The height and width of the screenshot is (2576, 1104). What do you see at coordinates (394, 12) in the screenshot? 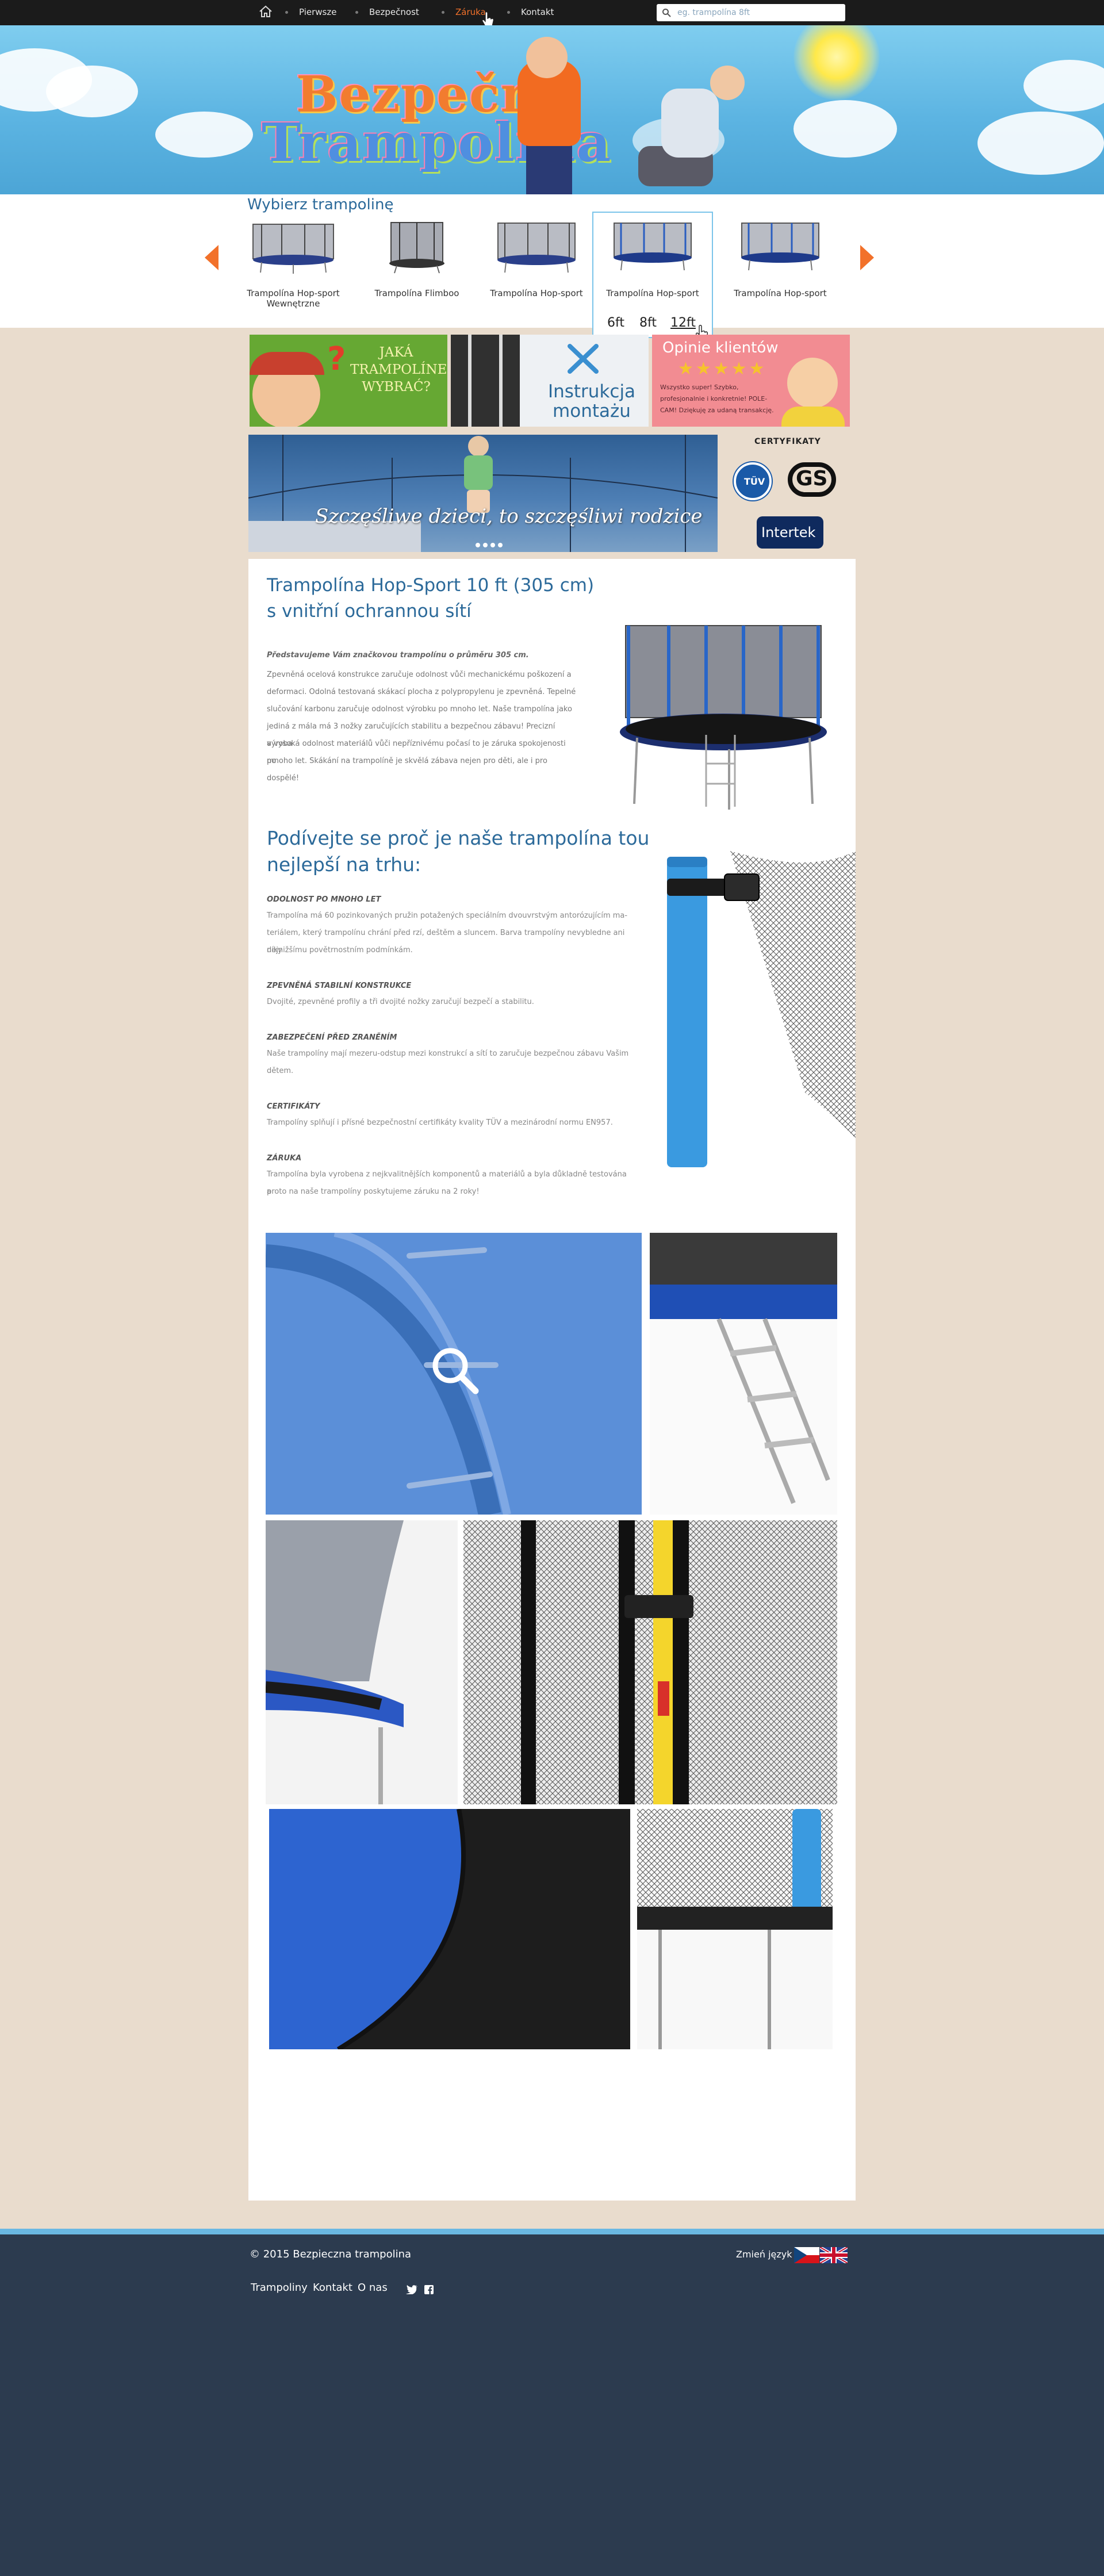
I see `nav-item-bezpecnost: Bezpečnost` at bounding box center [394, 12].